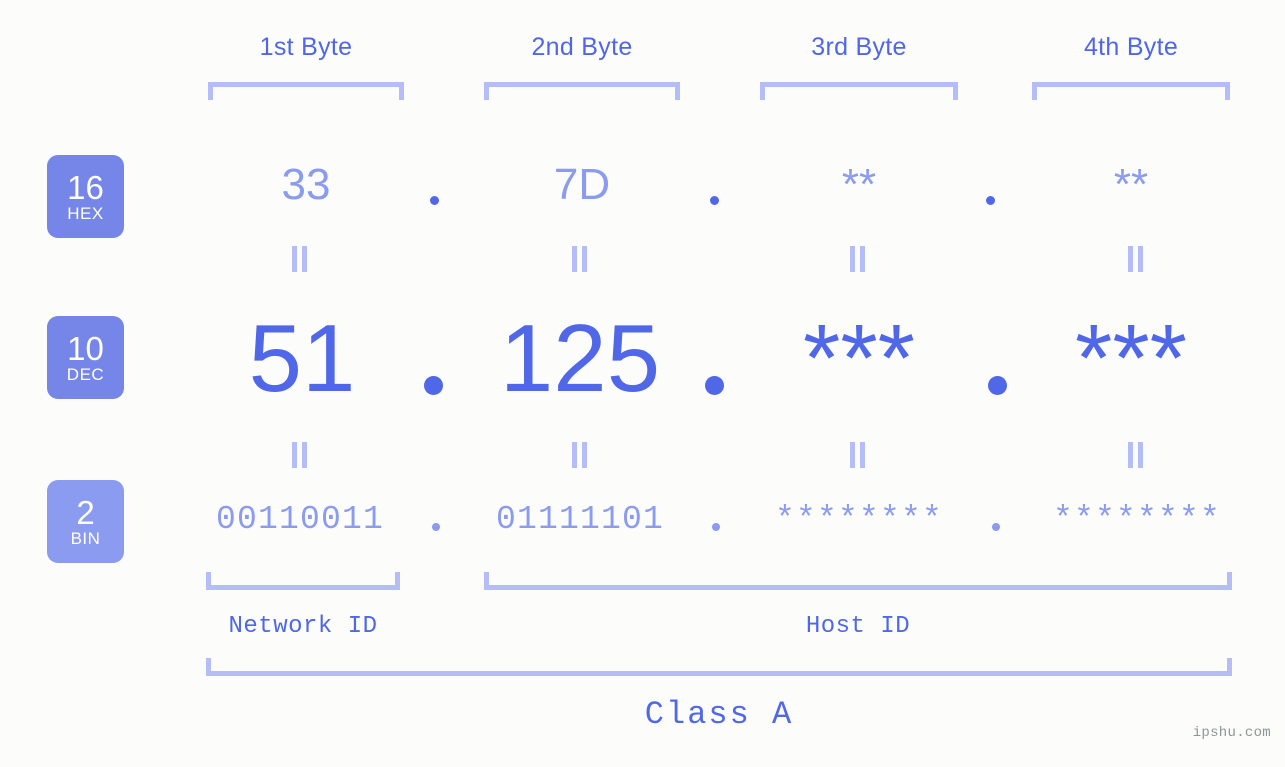 This screenshot has height=767, width=1285. I want to click on network-id-label: Network ID, so click(303, 626).